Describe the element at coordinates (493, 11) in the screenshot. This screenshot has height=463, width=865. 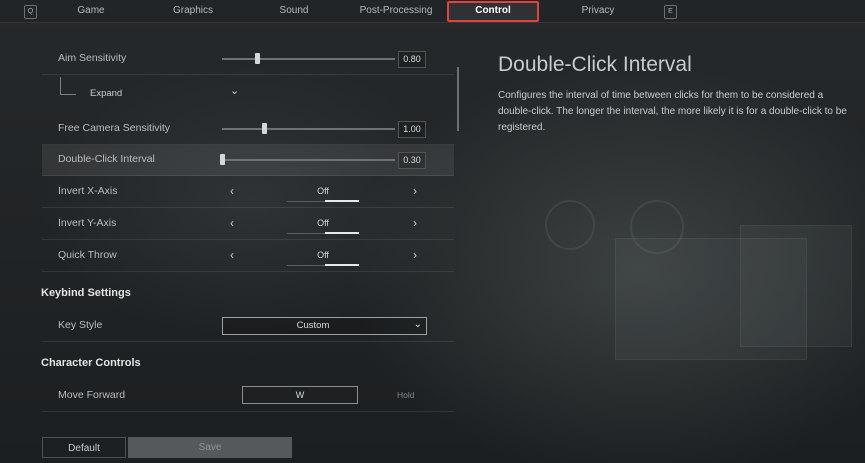
I see `tab-control: Control` at that location.